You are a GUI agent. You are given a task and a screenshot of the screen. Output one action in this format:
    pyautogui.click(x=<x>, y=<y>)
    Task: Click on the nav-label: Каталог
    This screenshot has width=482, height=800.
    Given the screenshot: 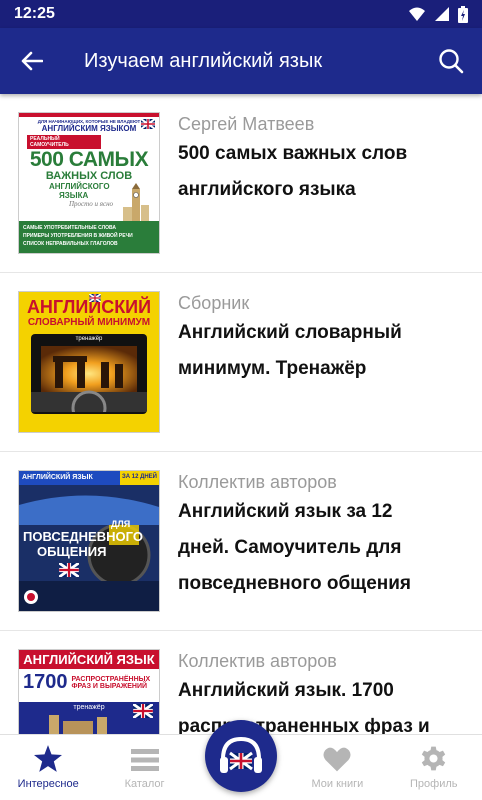 What is the action you would take?
    pyautogui.click(x=144, y=784)
    